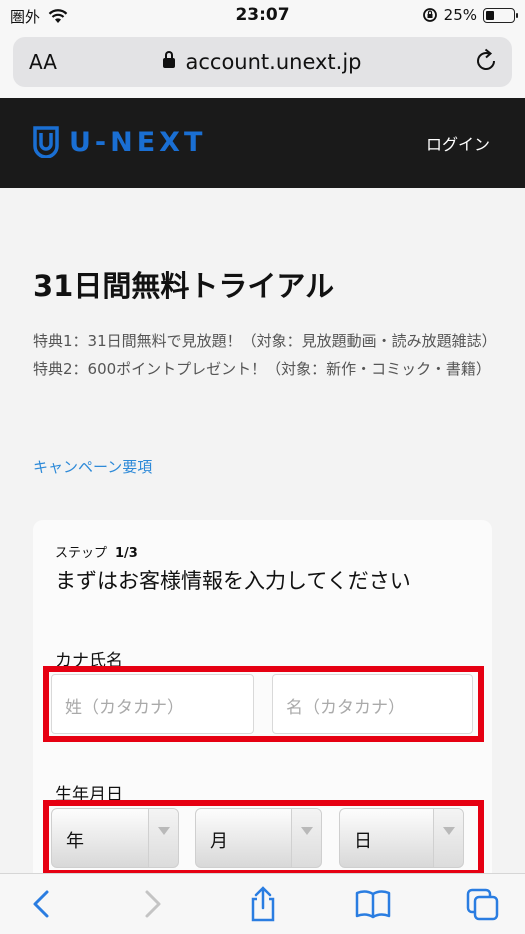  I want to click on share-icon, so click(263, 904).